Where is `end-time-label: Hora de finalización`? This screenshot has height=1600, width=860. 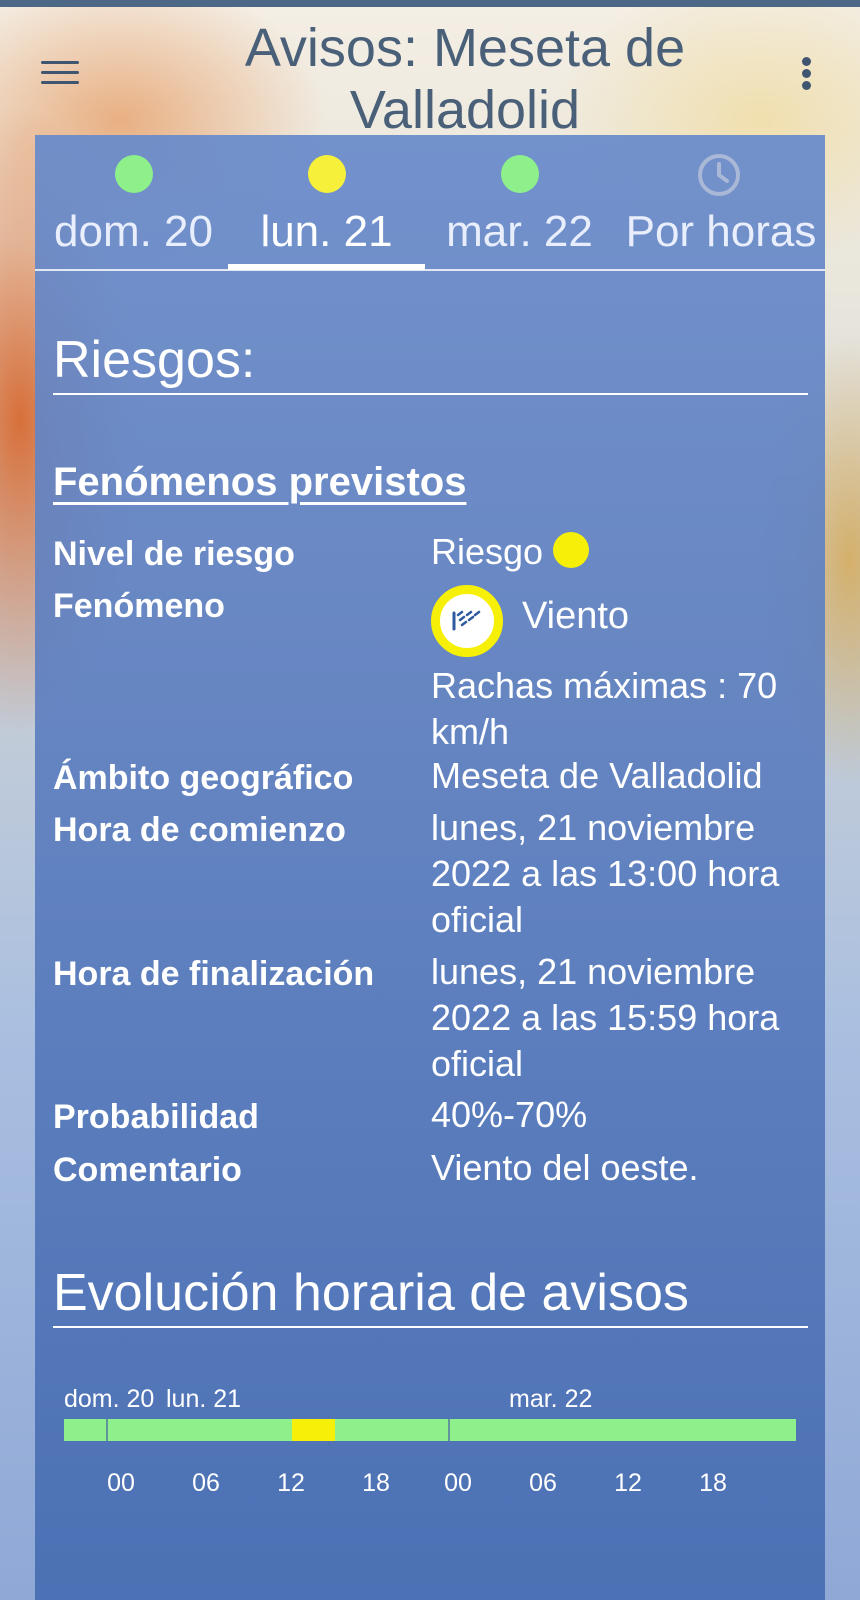
end-time-label: Hora de finalización is located at coordinates (214, 974).